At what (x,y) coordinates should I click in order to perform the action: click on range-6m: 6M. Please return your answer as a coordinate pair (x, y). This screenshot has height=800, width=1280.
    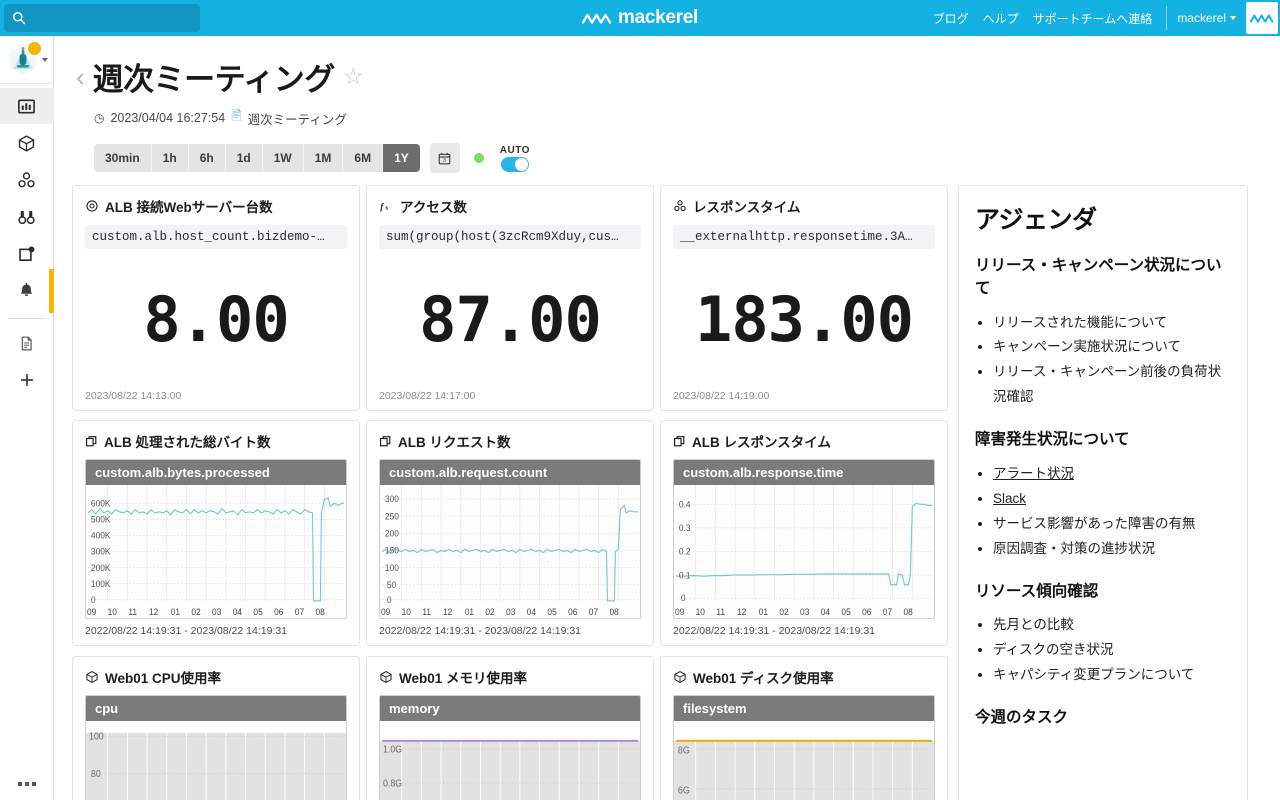
    Looking at the image, I should click on (363, 158).